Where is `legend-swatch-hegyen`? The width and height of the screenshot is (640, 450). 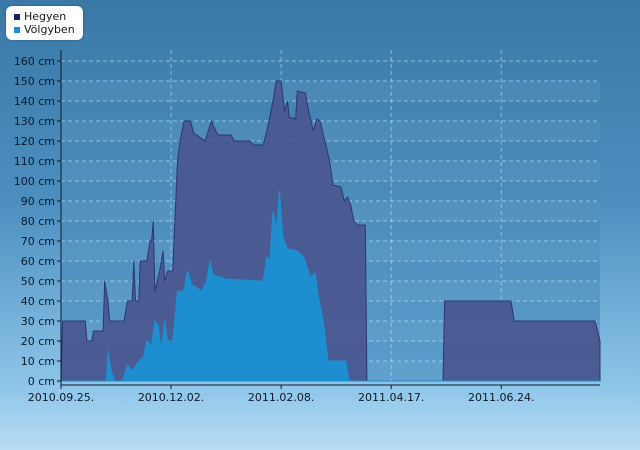
legend-swatch-hegyen is located at coordinates (17, 16).